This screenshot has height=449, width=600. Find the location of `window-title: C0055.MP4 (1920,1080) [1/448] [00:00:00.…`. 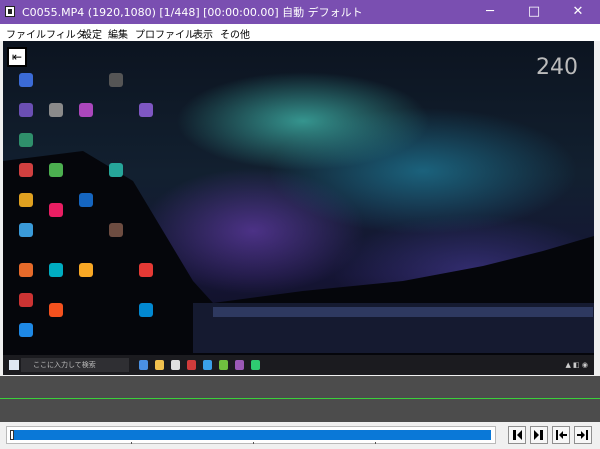

window-title: C0055.MP4 (1920,1080) [1/448] [00:00:00.… is located at coordinates (192, 12).